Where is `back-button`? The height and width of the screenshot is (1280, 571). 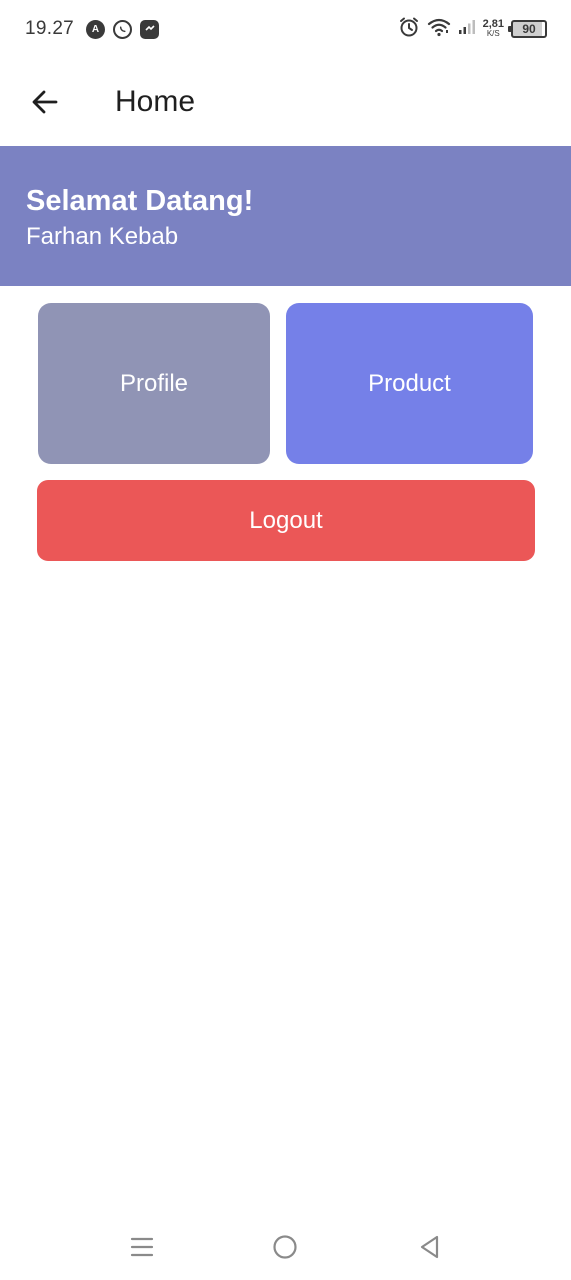 back-button is located at coordinates (45, 102).